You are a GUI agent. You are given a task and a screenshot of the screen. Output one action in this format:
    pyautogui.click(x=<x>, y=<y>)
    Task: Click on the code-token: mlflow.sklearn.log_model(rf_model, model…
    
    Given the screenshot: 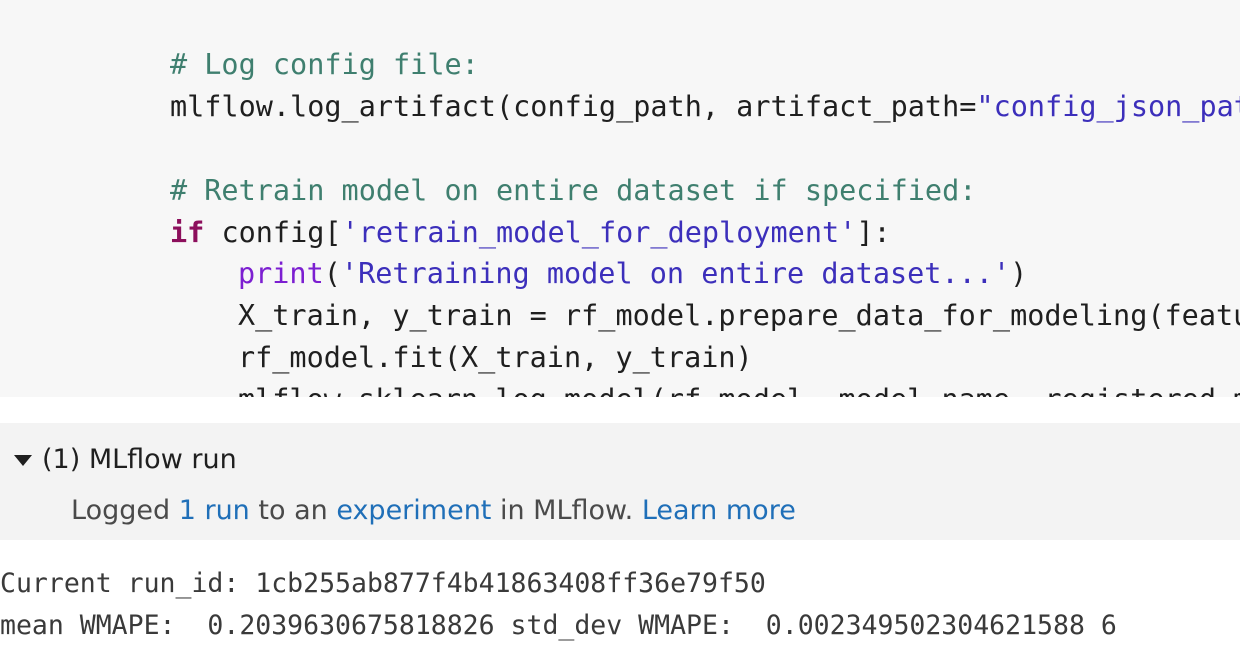 What is the action you would take?
    pyautogui.click(x=739, y=390)
    